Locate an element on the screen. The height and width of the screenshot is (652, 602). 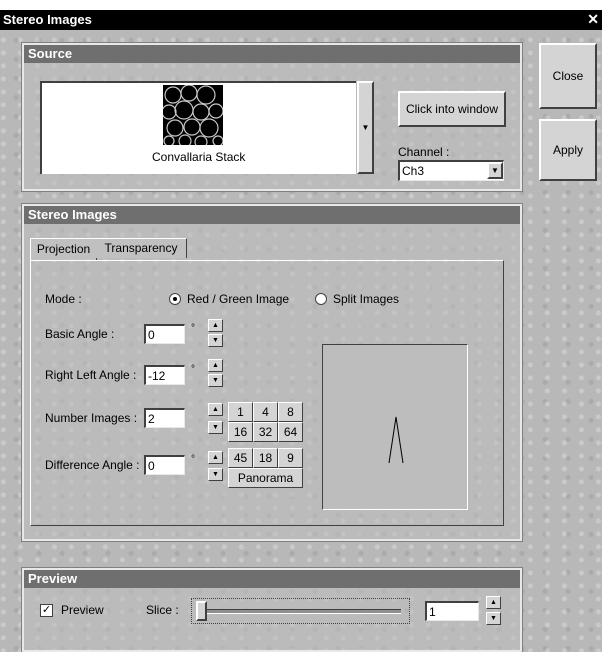
apply-button-label: Apply is located at coordinates (568, 150).